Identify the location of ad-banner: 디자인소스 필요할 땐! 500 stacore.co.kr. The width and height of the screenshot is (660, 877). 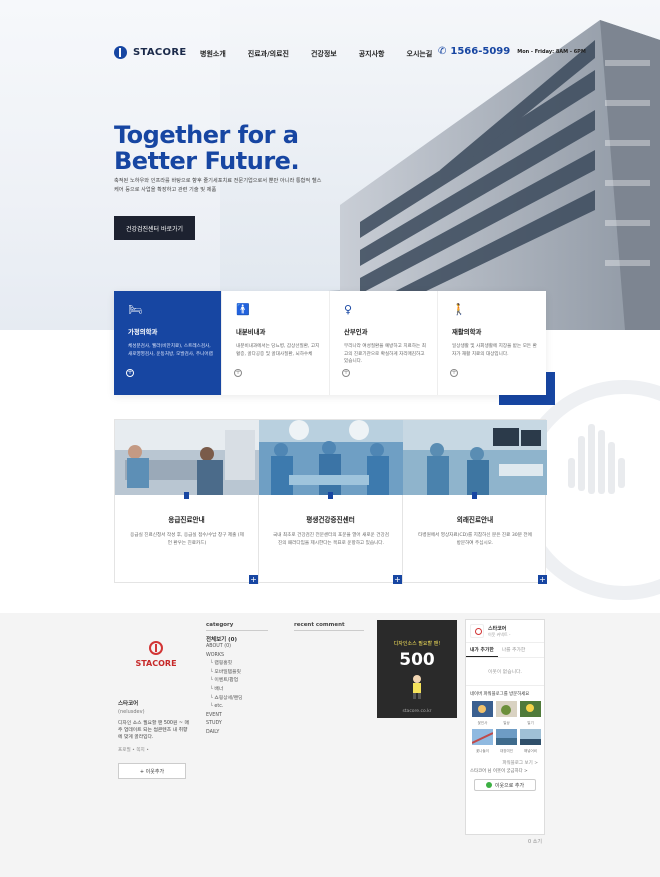
(417, 669).